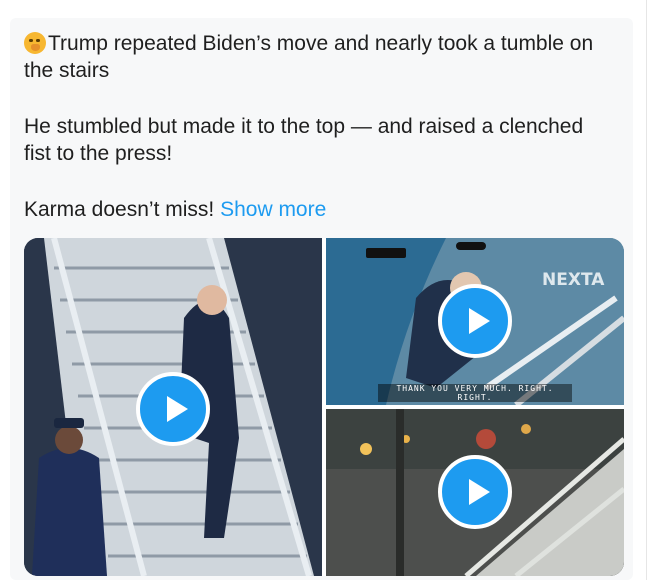 This screenshot has width=660, height=580. I want to click on video-bottom-right, so click(475, 492).